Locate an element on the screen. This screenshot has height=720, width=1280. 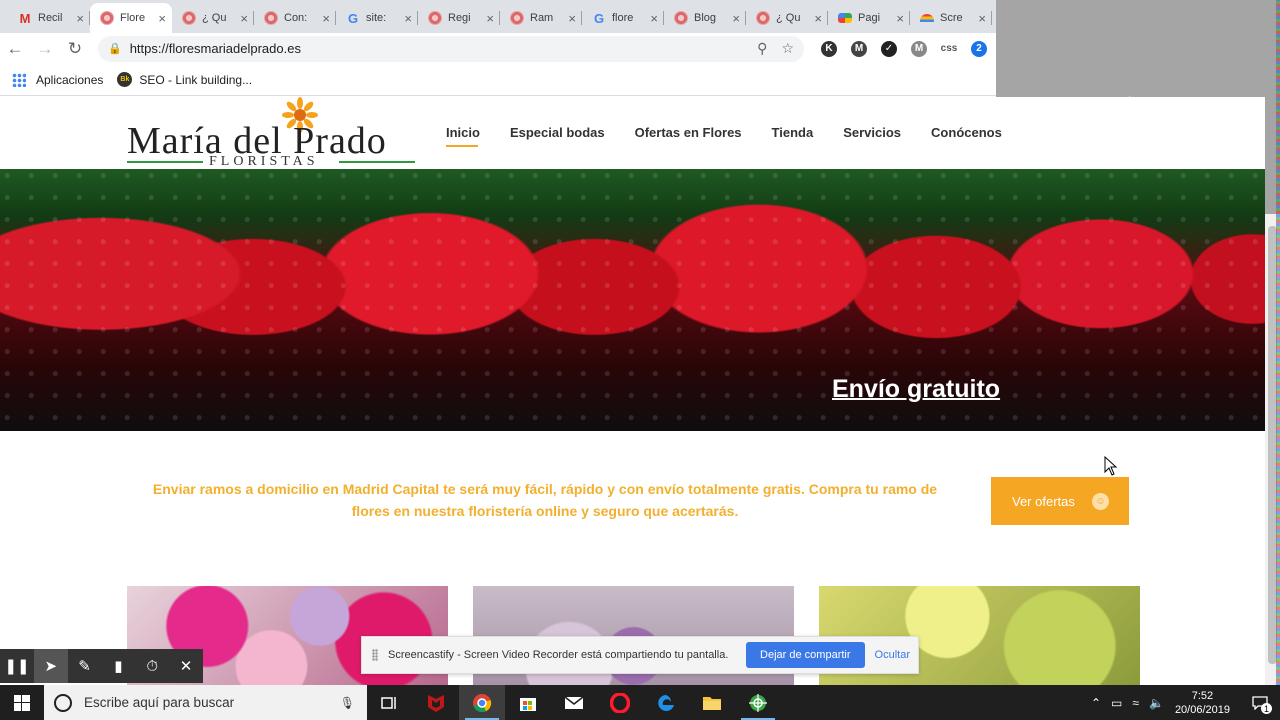
menu-item-especial-bodas: Especial bodas is located at coordinates (557, 132).